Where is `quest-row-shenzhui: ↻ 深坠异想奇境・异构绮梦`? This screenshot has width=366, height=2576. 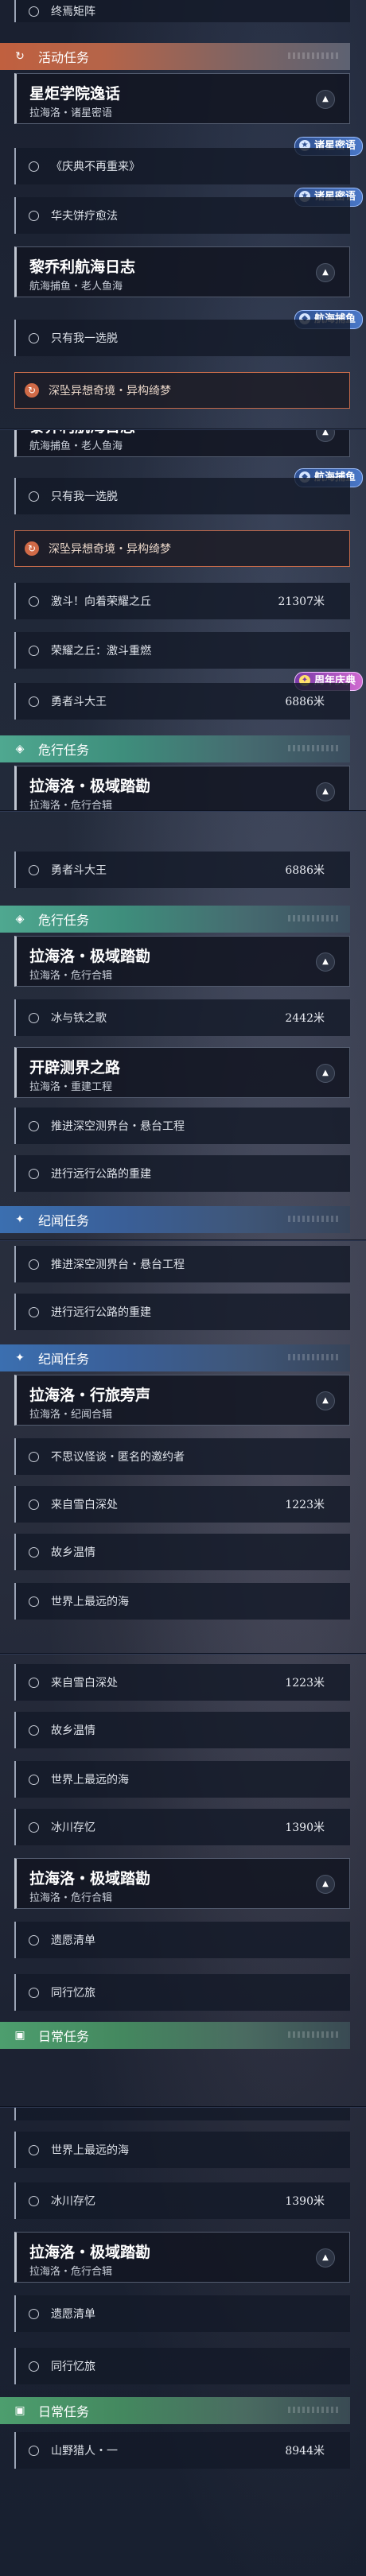
quest-row-shenzhui: ↻ 深坠异想奇境・异构绮梦 is located at coordinates (182, 391).